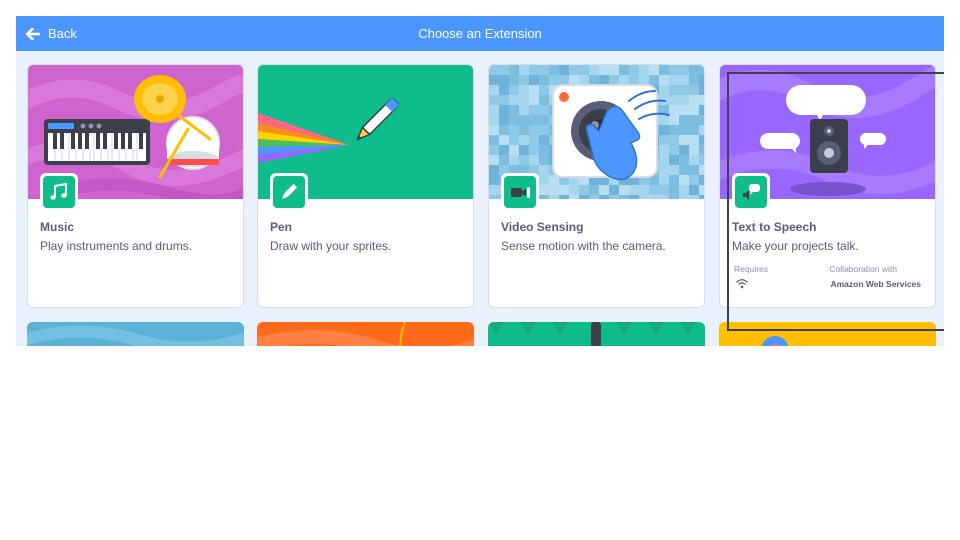  Describe the element at coordinates (281, 227) in the screenshot. I see `extension-name: Pen` at that location.